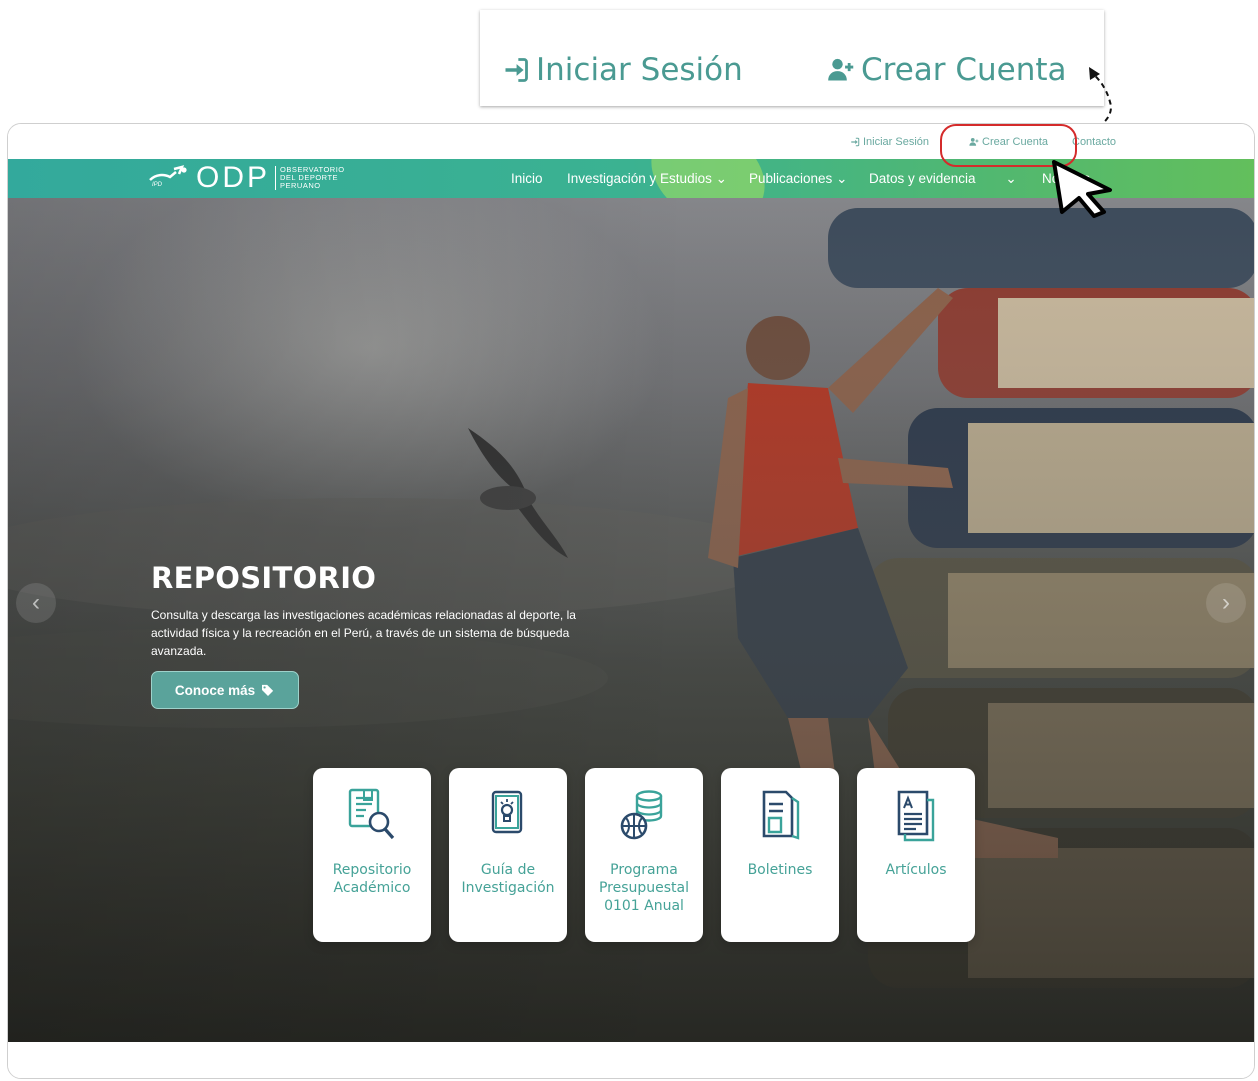  What do you see at coordinates (300, 185) in the screenshot?
I see `logo-sub-line: PERUANO` at bounding box center [300, 185].